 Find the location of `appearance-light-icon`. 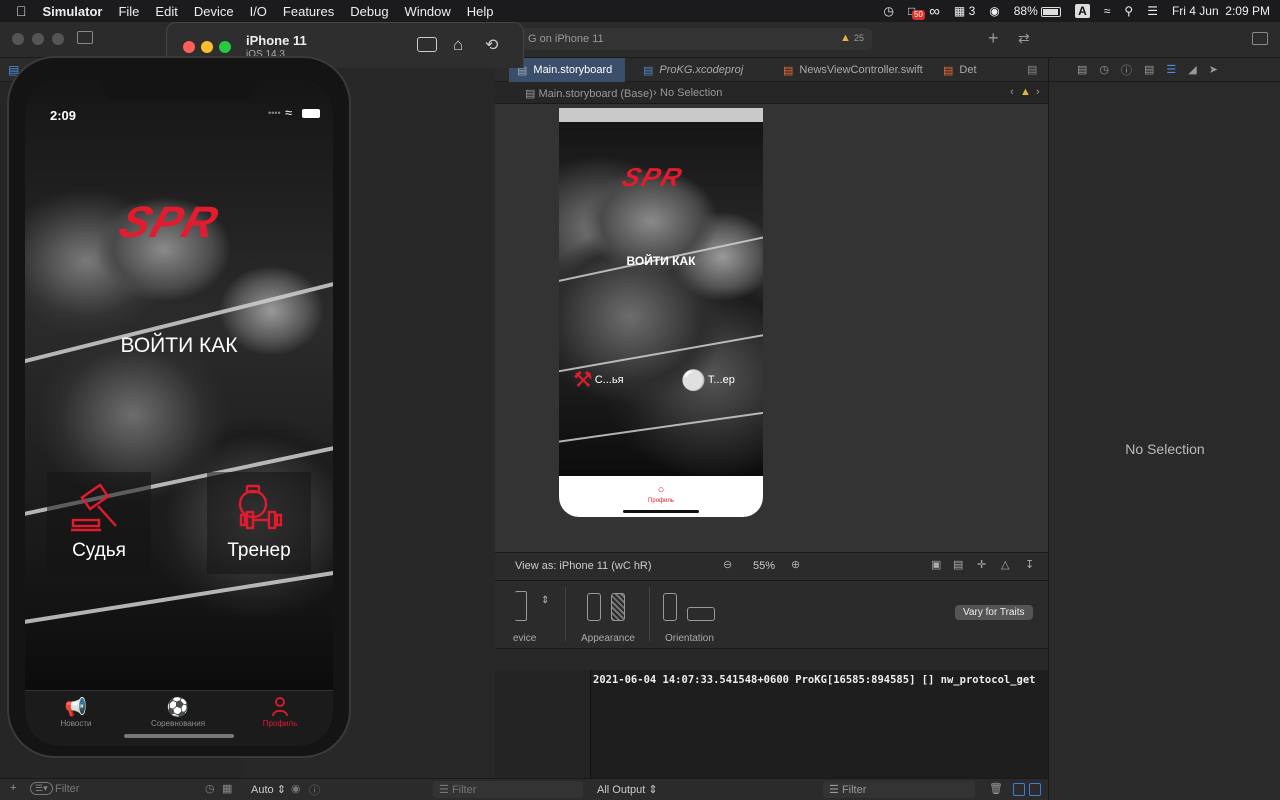

appearance-light-icon is located at coordinates (594, 607).